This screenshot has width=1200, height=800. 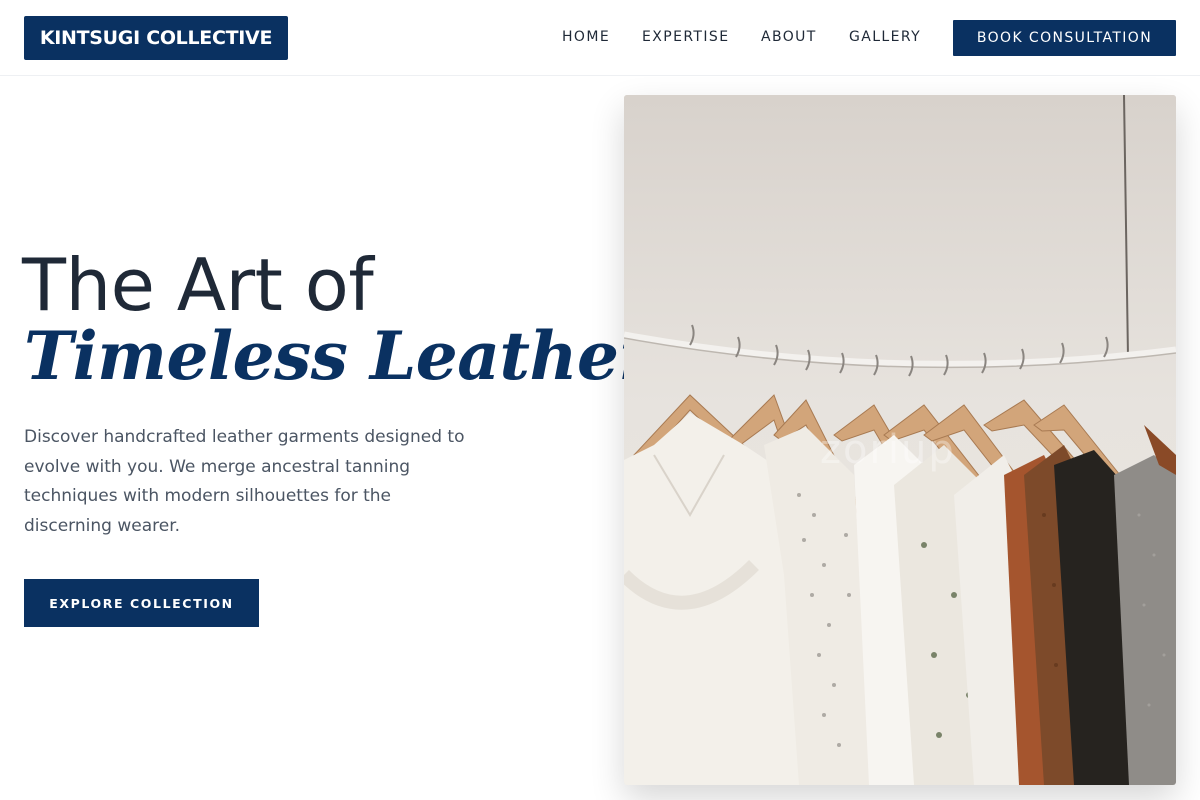 I want to click on nav-link-gallery: GALLERY, so click(x=885, y=37).